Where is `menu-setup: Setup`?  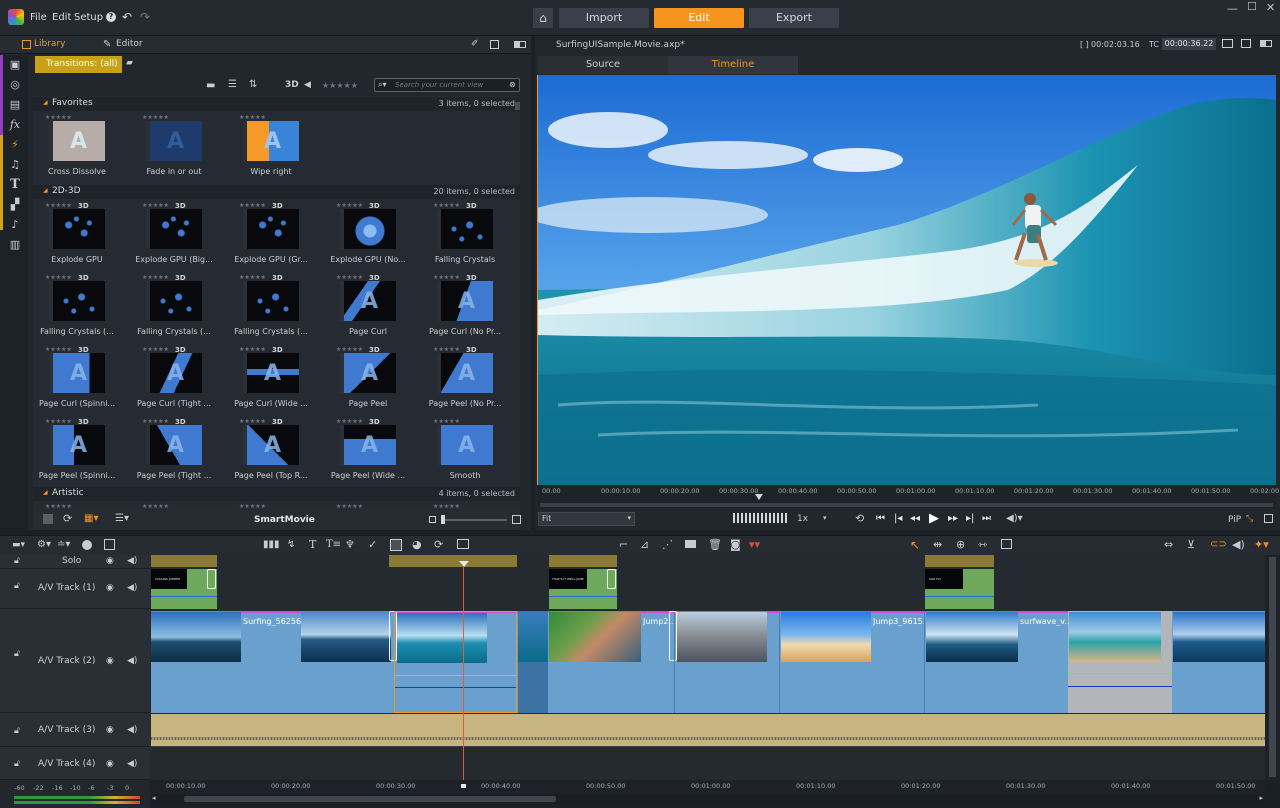
menu-setup: Setup is located at coordinates (88, 17).